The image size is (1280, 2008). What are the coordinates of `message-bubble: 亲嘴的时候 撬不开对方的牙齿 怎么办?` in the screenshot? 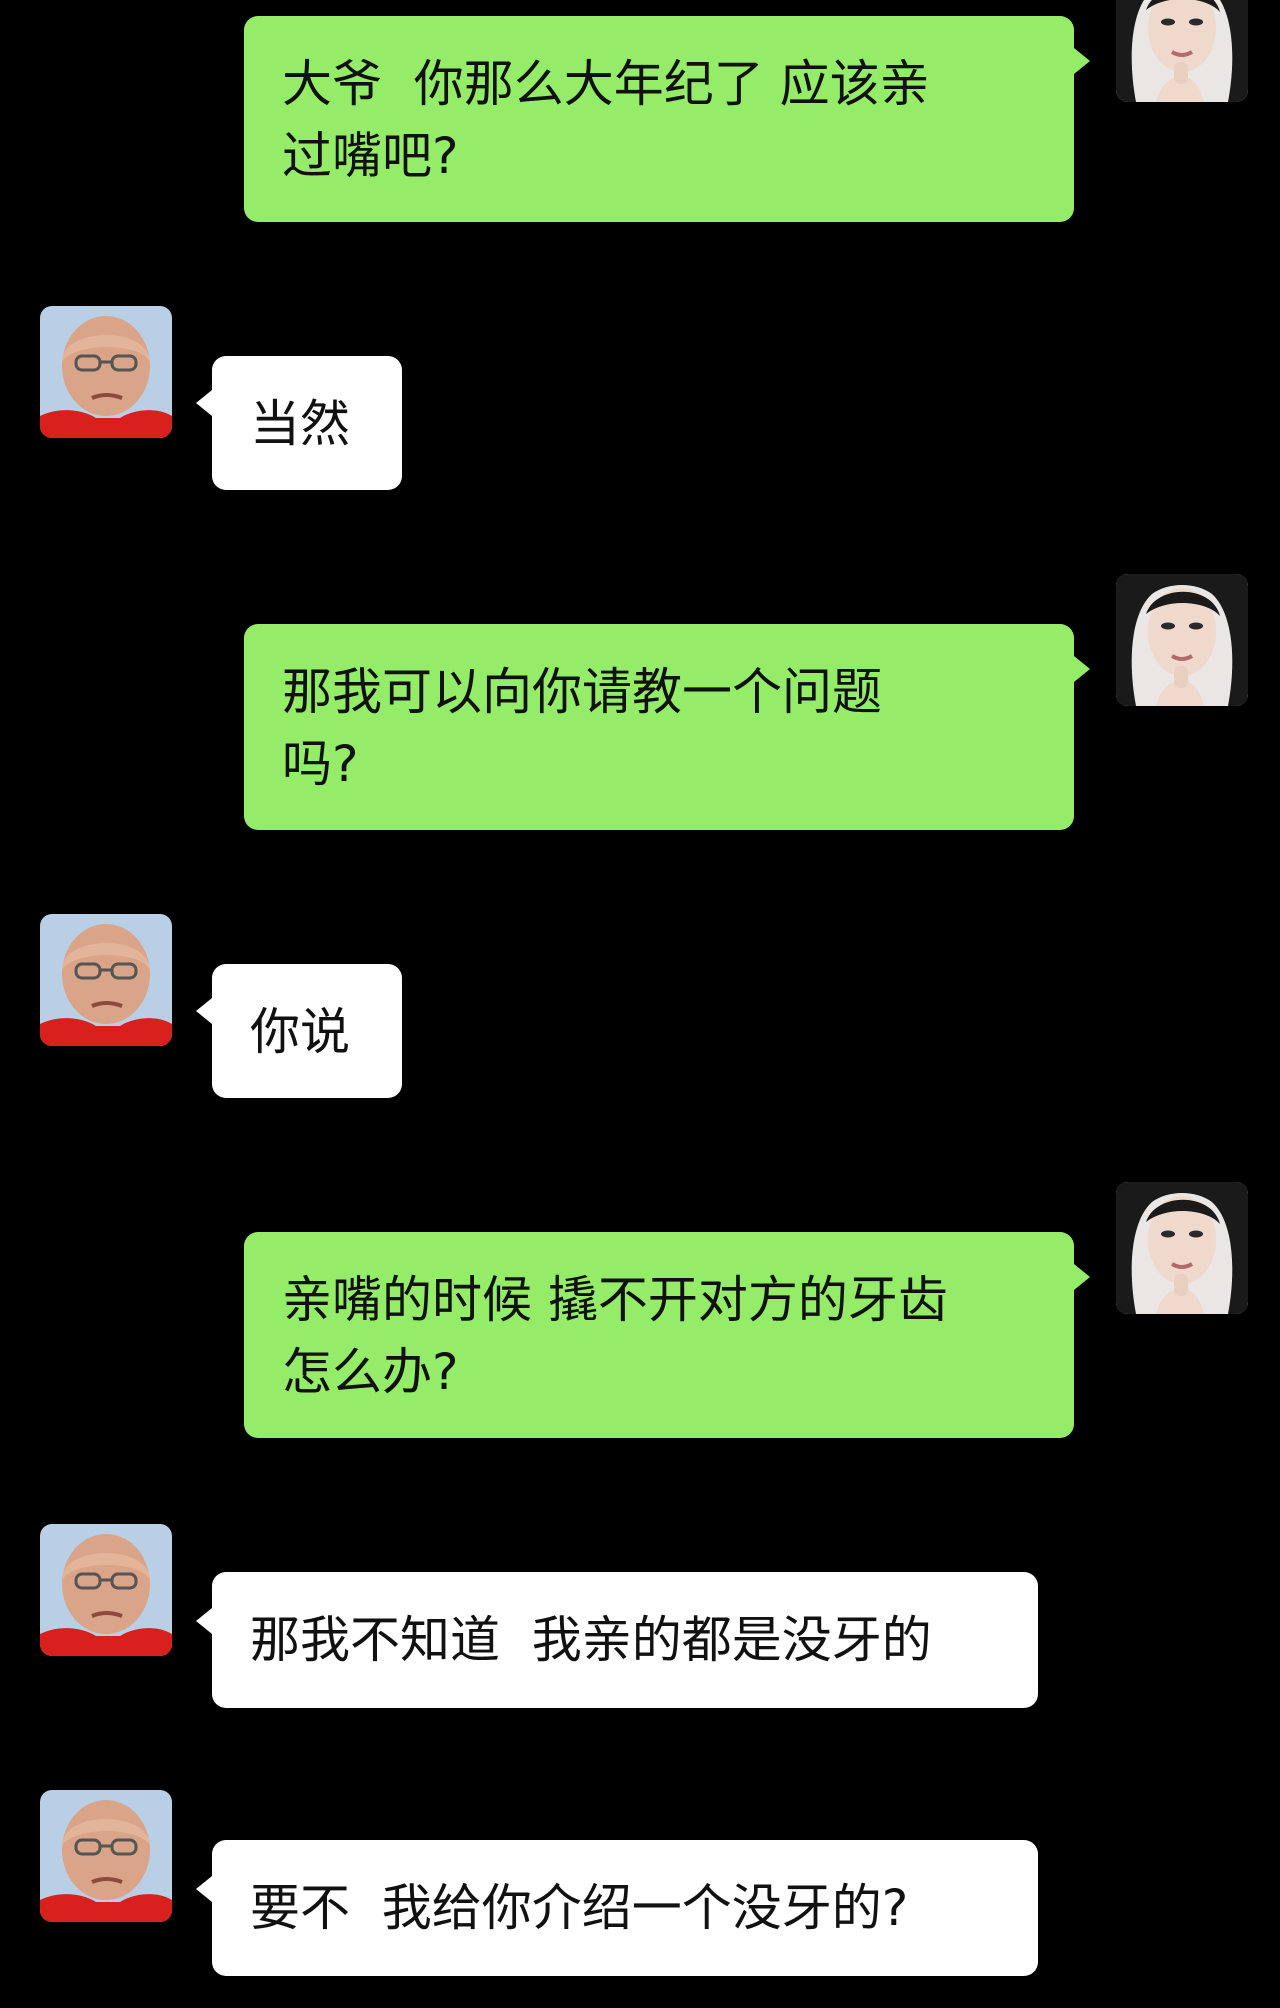 It's located at (659, 1335).